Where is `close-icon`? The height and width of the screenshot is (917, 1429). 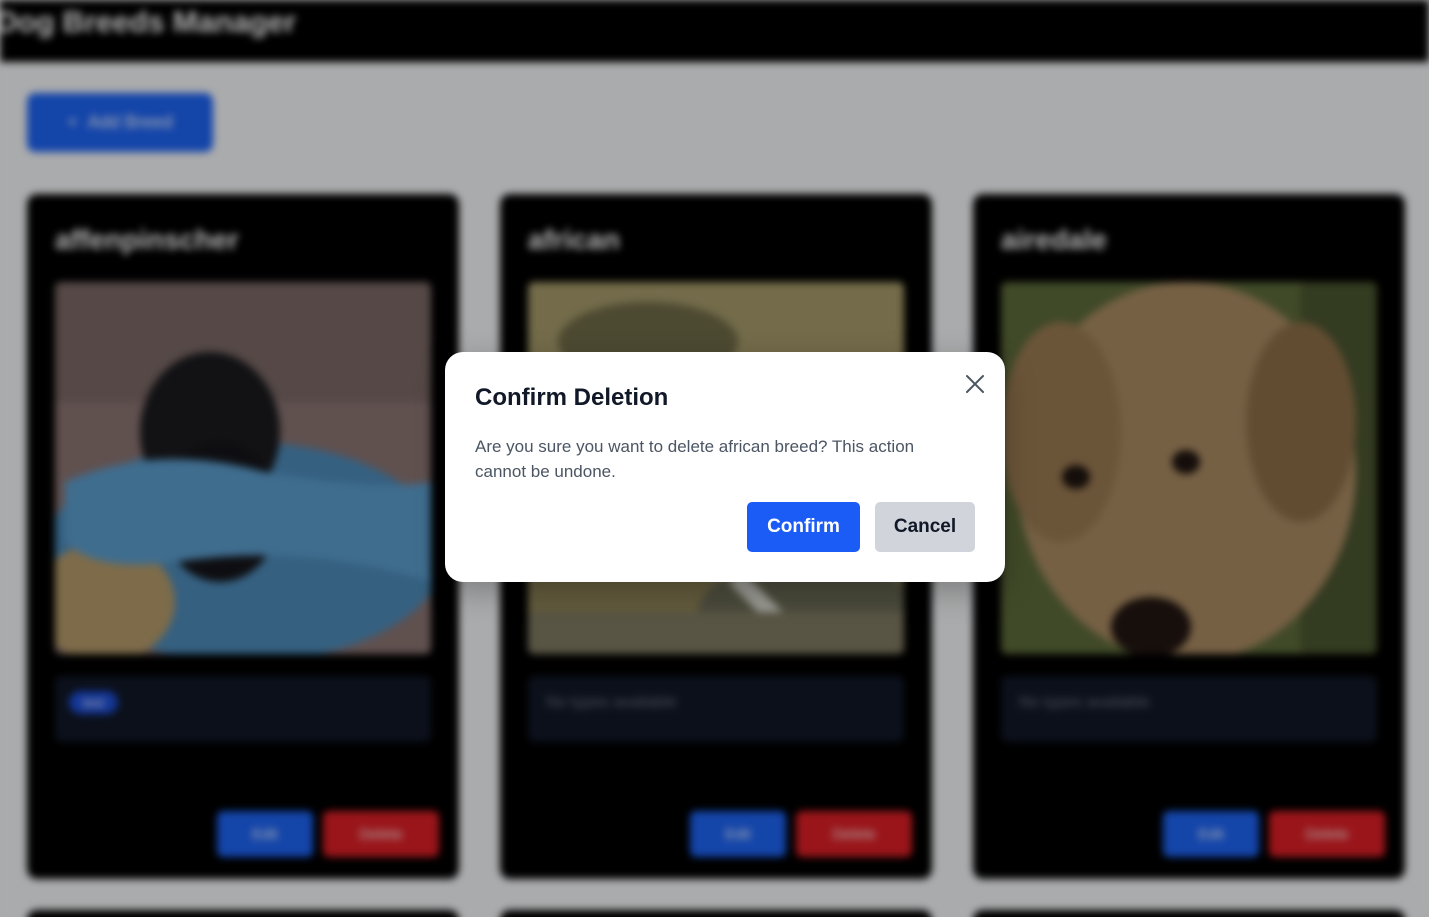 close-icon is located at coordinates (975, 384).